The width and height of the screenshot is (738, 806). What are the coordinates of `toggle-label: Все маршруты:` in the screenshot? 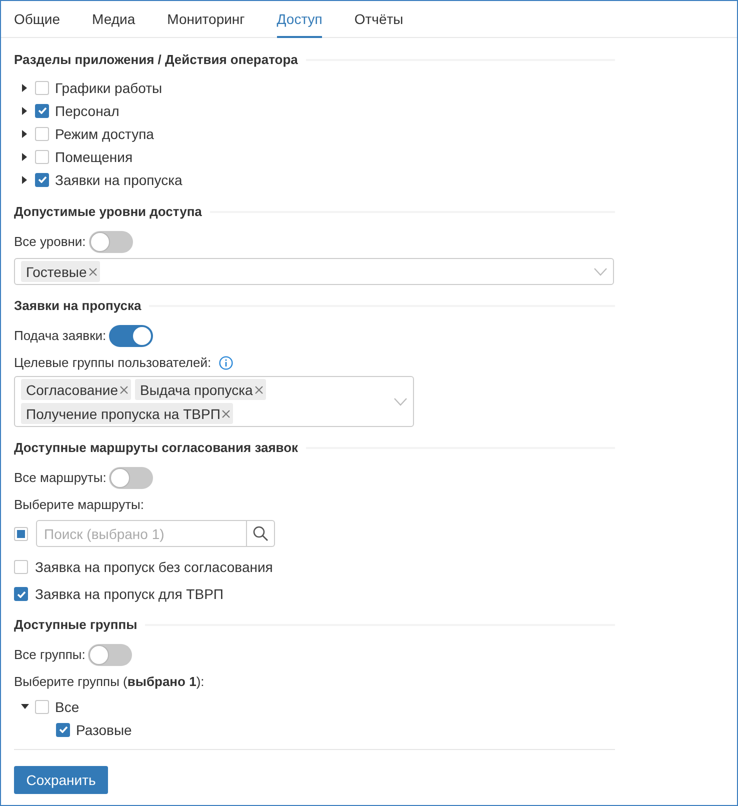 It's located at (60, 478).